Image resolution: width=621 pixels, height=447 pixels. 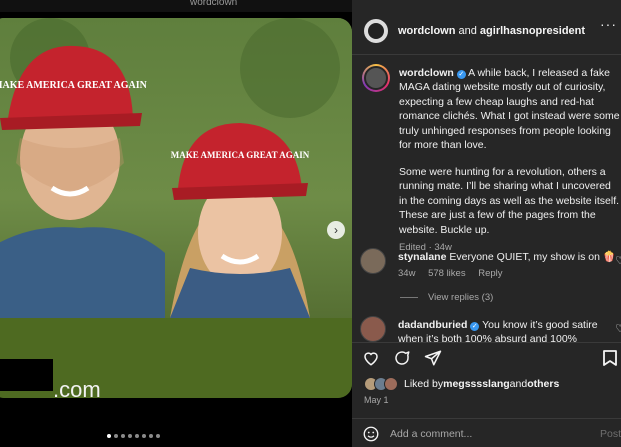 I want to click on view-replies-label: View replies (3), so click(x=461, y=297).